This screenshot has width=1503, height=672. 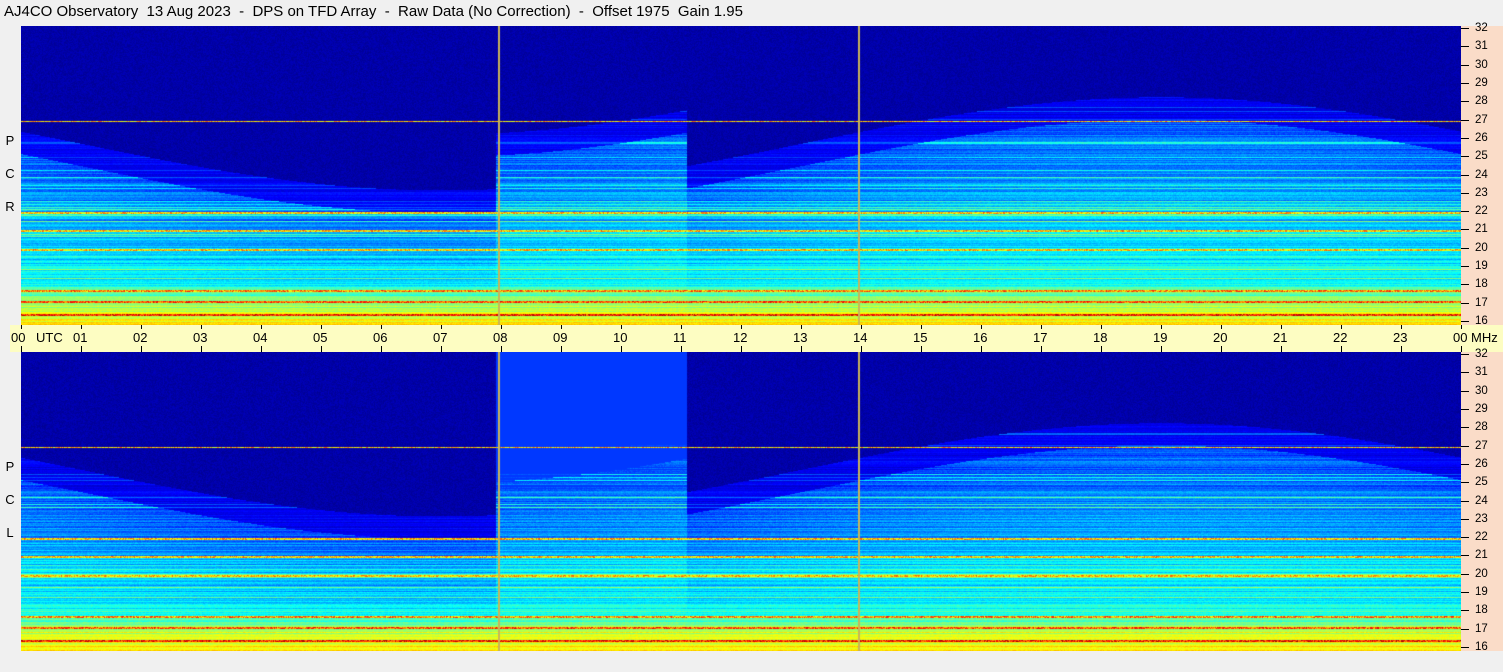 I want to click on freq-tick-label: 21, so click(x=1481, y=229).